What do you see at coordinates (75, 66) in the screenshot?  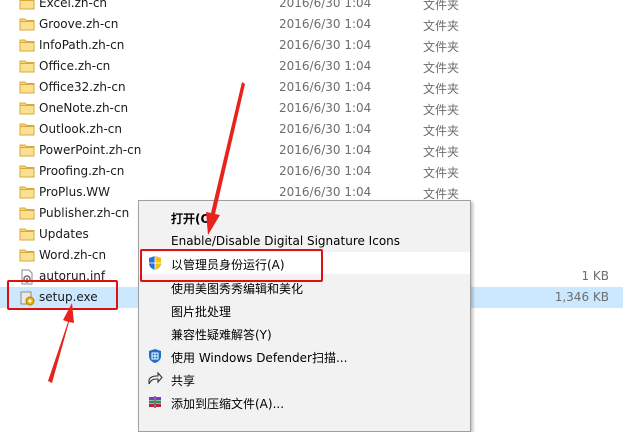 I see `file-name: Office.zh-cn` at bounding box center [75, 66].